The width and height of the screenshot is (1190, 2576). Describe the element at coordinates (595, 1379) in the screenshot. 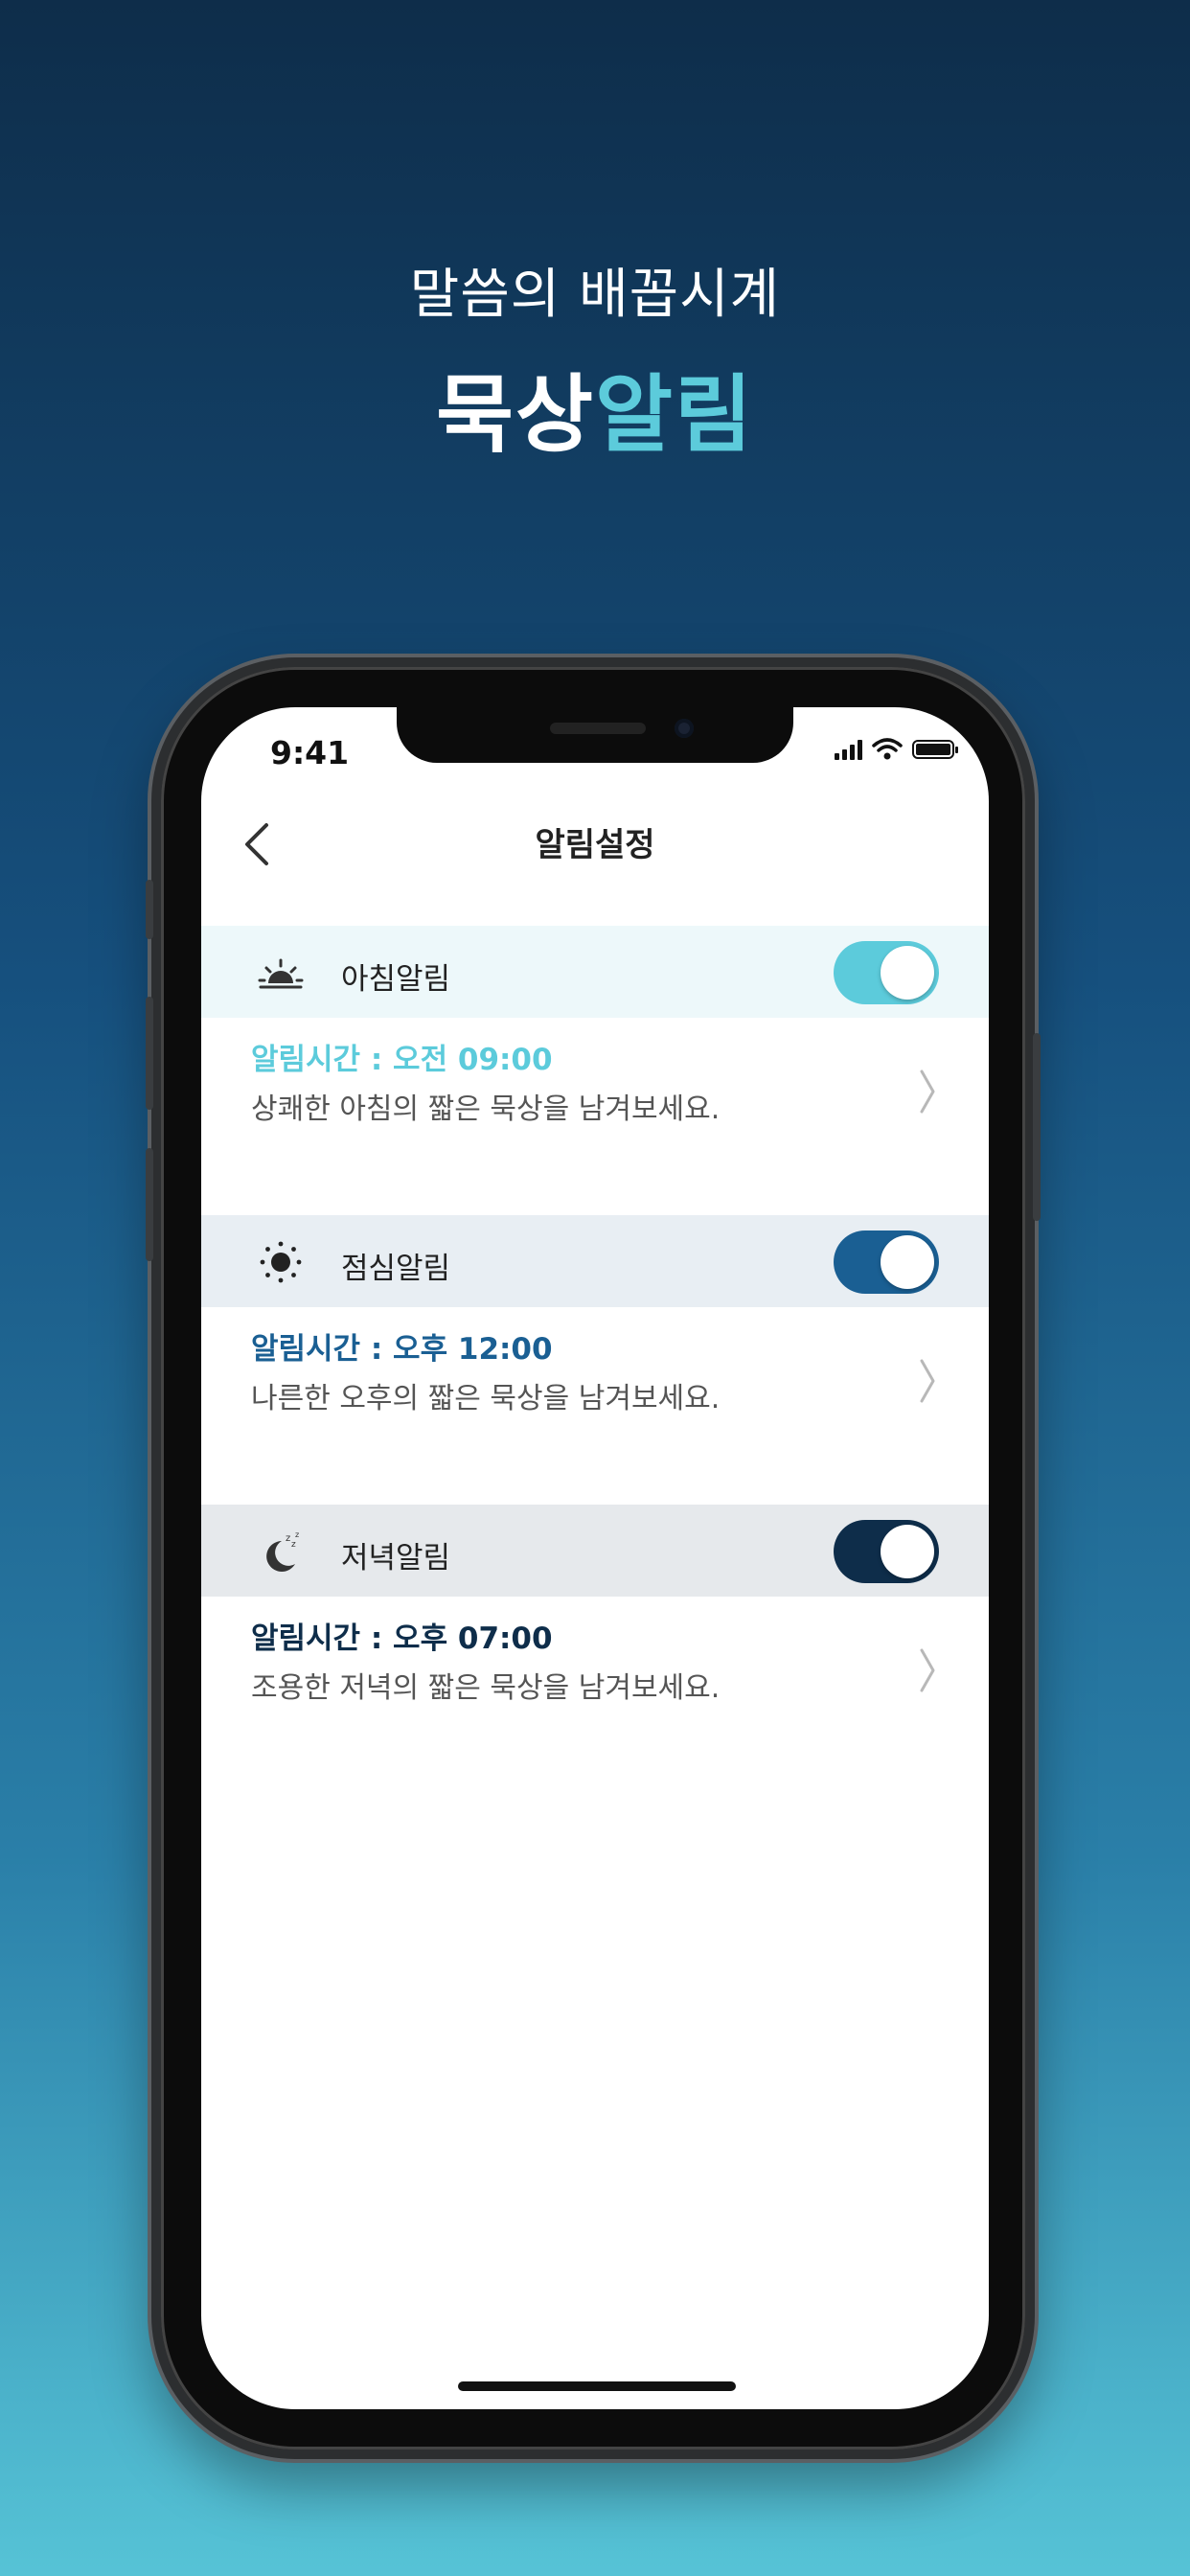

I see `alarm-detail-lunch: 알림시간 : 오후 12:00 나른한 오후의 짧은 묵상을 남겨보세요.` at that location.